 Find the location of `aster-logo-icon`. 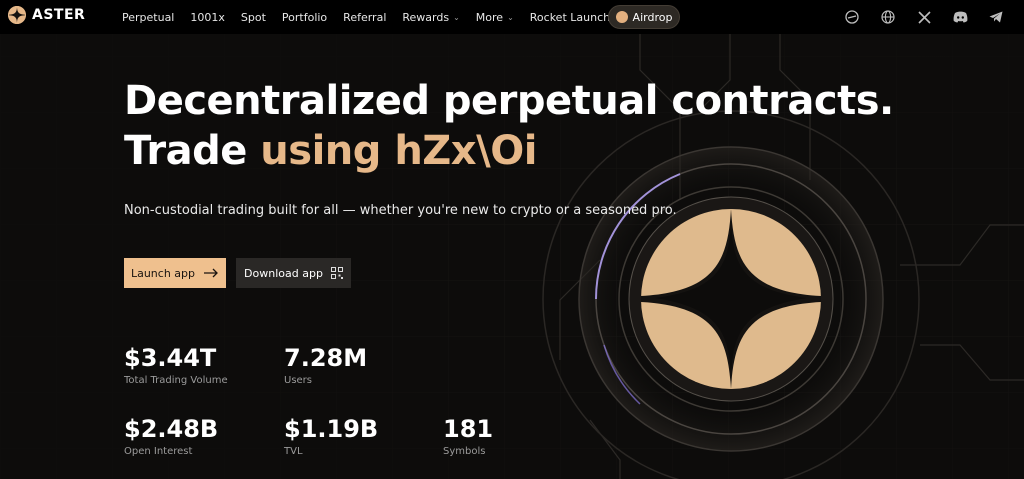

aster-logo-icon is located at coordinates (17, 15).